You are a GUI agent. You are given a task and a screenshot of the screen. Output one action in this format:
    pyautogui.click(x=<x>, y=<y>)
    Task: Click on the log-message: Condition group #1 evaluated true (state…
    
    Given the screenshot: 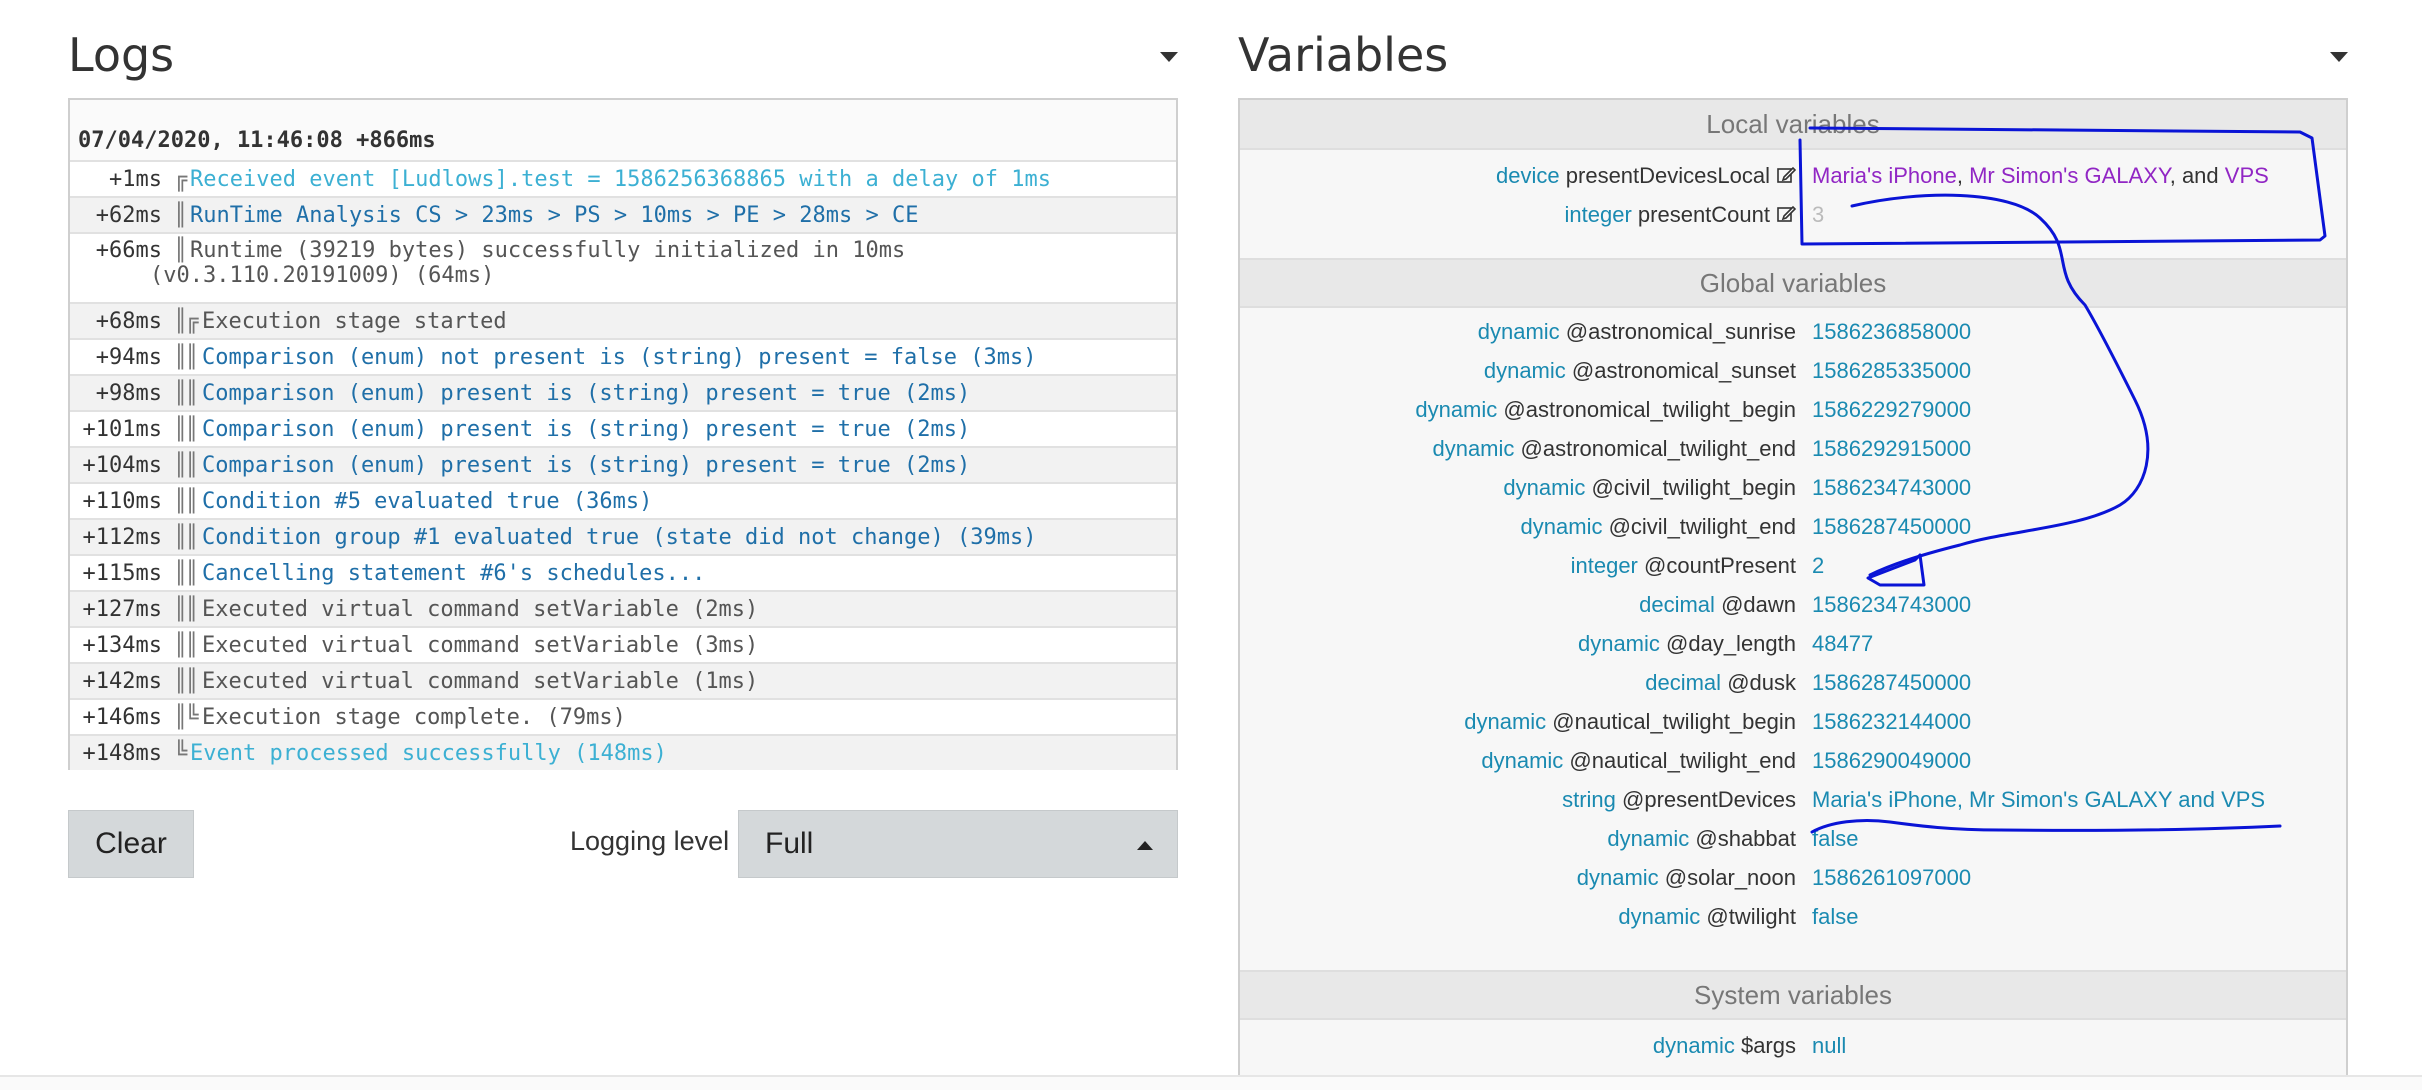 What is the action you would take?
    pyautogui.click(x=619, y=537)
    